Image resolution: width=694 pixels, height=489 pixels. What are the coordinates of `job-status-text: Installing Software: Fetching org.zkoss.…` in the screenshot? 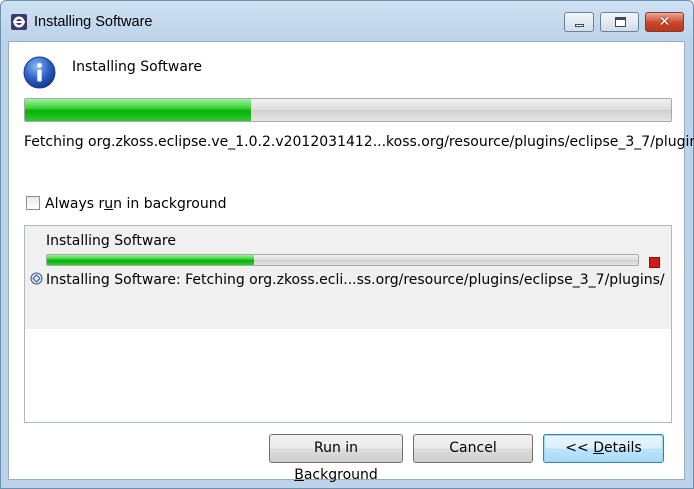 It's located at (355, 280).